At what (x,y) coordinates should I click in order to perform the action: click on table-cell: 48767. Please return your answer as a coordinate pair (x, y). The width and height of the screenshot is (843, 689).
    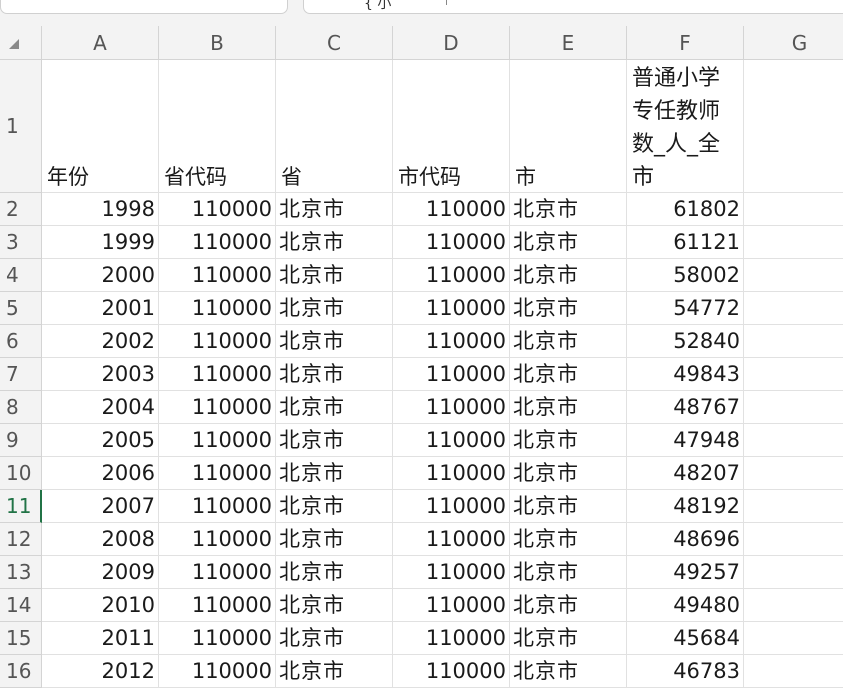
    Looking at the image, I should click on (685, 407).